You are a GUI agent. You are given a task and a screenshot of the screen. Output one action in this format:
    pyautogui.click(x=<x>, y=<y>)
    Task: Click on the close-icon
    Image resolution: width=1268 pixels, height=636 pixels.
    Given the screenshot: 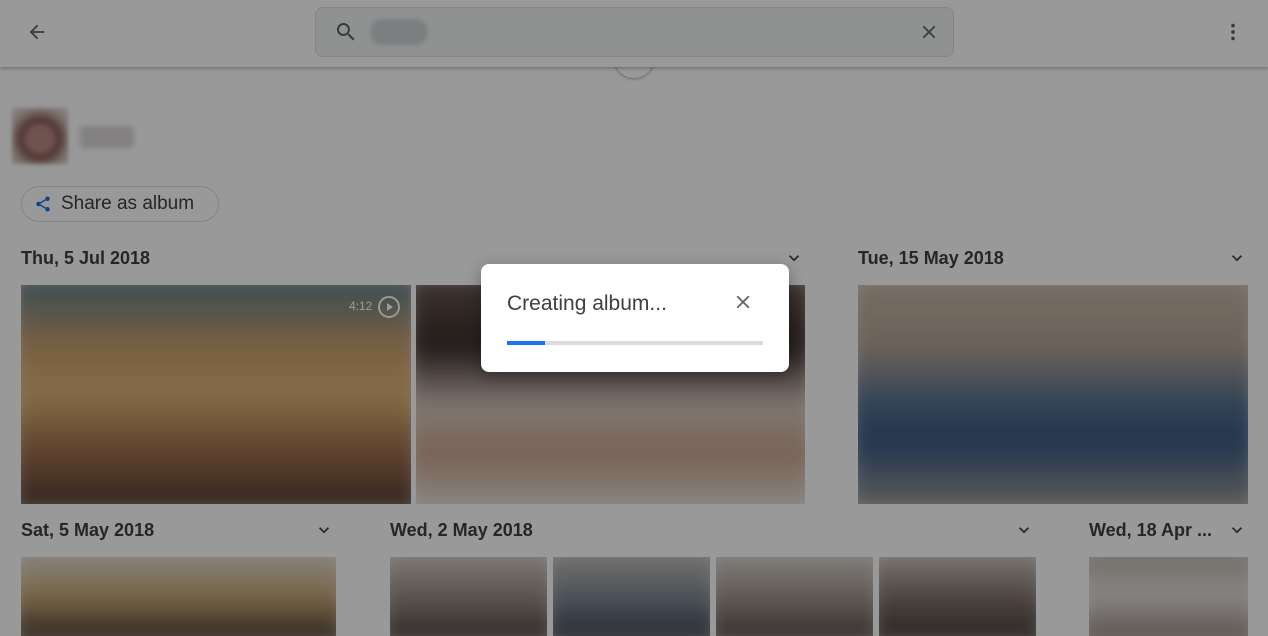 What is the action you would take?
    pyautogui.click(x=743, y=302)
    